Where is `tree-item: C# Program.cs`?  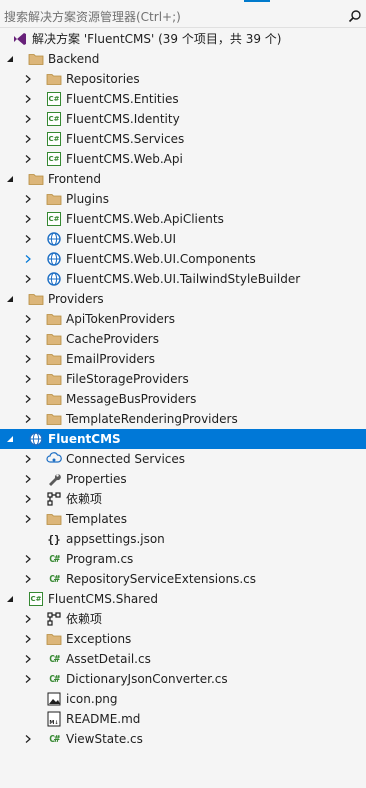
tree-item: C# Program.cs is located at coordinates (183, 559).